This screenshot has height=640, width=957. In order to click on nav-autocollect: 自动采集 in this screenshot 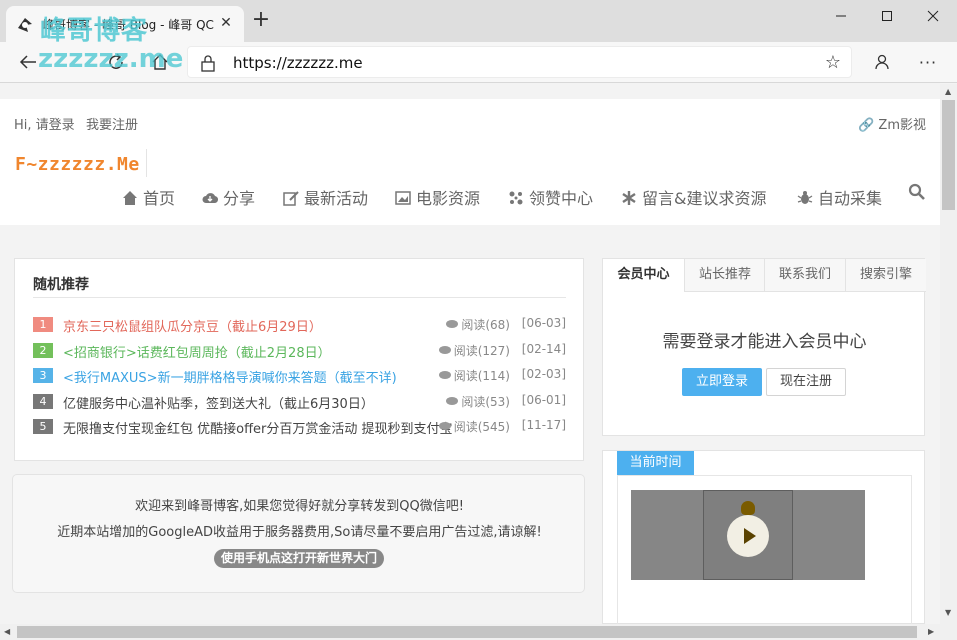, I will do `click(839, 197)`.